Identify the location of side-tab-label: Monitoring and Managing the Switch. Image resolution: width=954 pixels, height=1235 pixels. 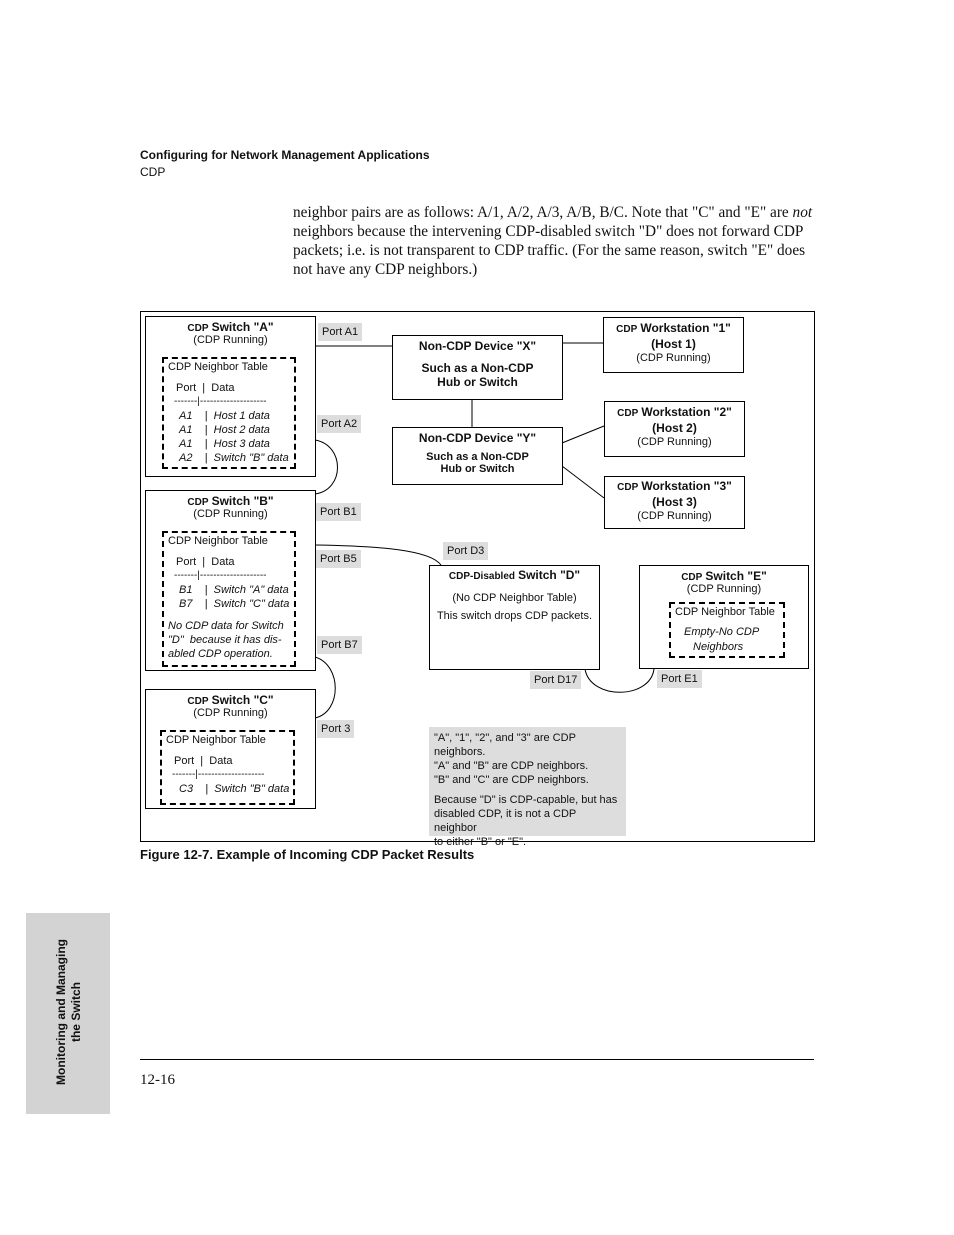
(69, 1012).